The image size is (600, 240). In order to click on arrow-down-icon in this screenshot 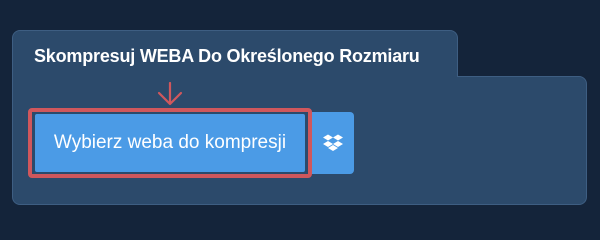, I will do `click(170, 94)`.